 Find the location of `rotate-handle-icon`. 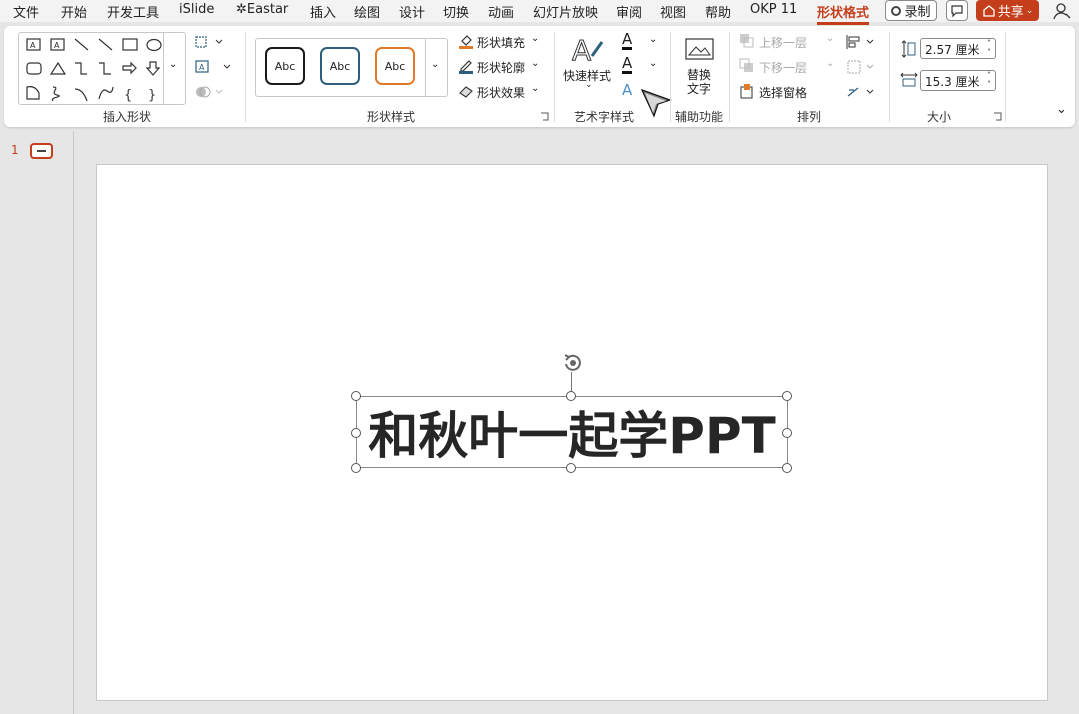

rotate-handle-icon is located at coordinates (573, 363).